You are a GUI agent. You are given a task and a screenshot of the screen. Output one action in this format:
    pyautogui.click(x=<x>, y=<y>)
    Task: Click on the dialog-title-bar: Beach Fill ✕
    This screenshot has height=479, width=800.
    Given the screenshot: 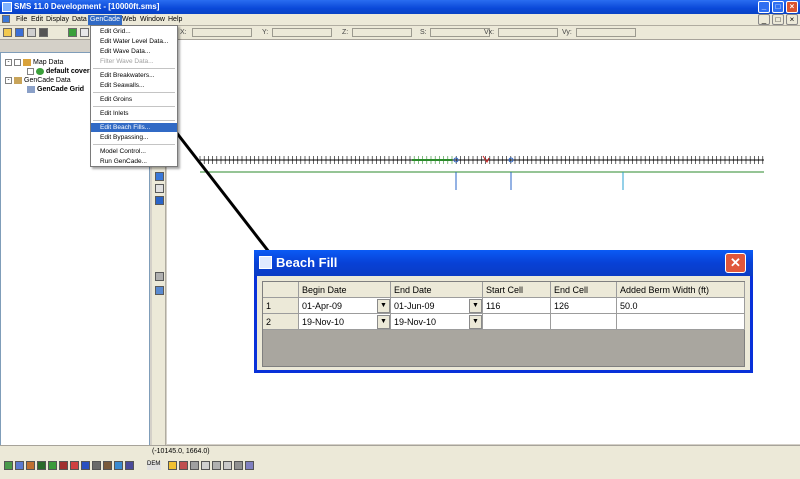 What is the action you would take?
    pyautogui.click(x=503, y=263)
    